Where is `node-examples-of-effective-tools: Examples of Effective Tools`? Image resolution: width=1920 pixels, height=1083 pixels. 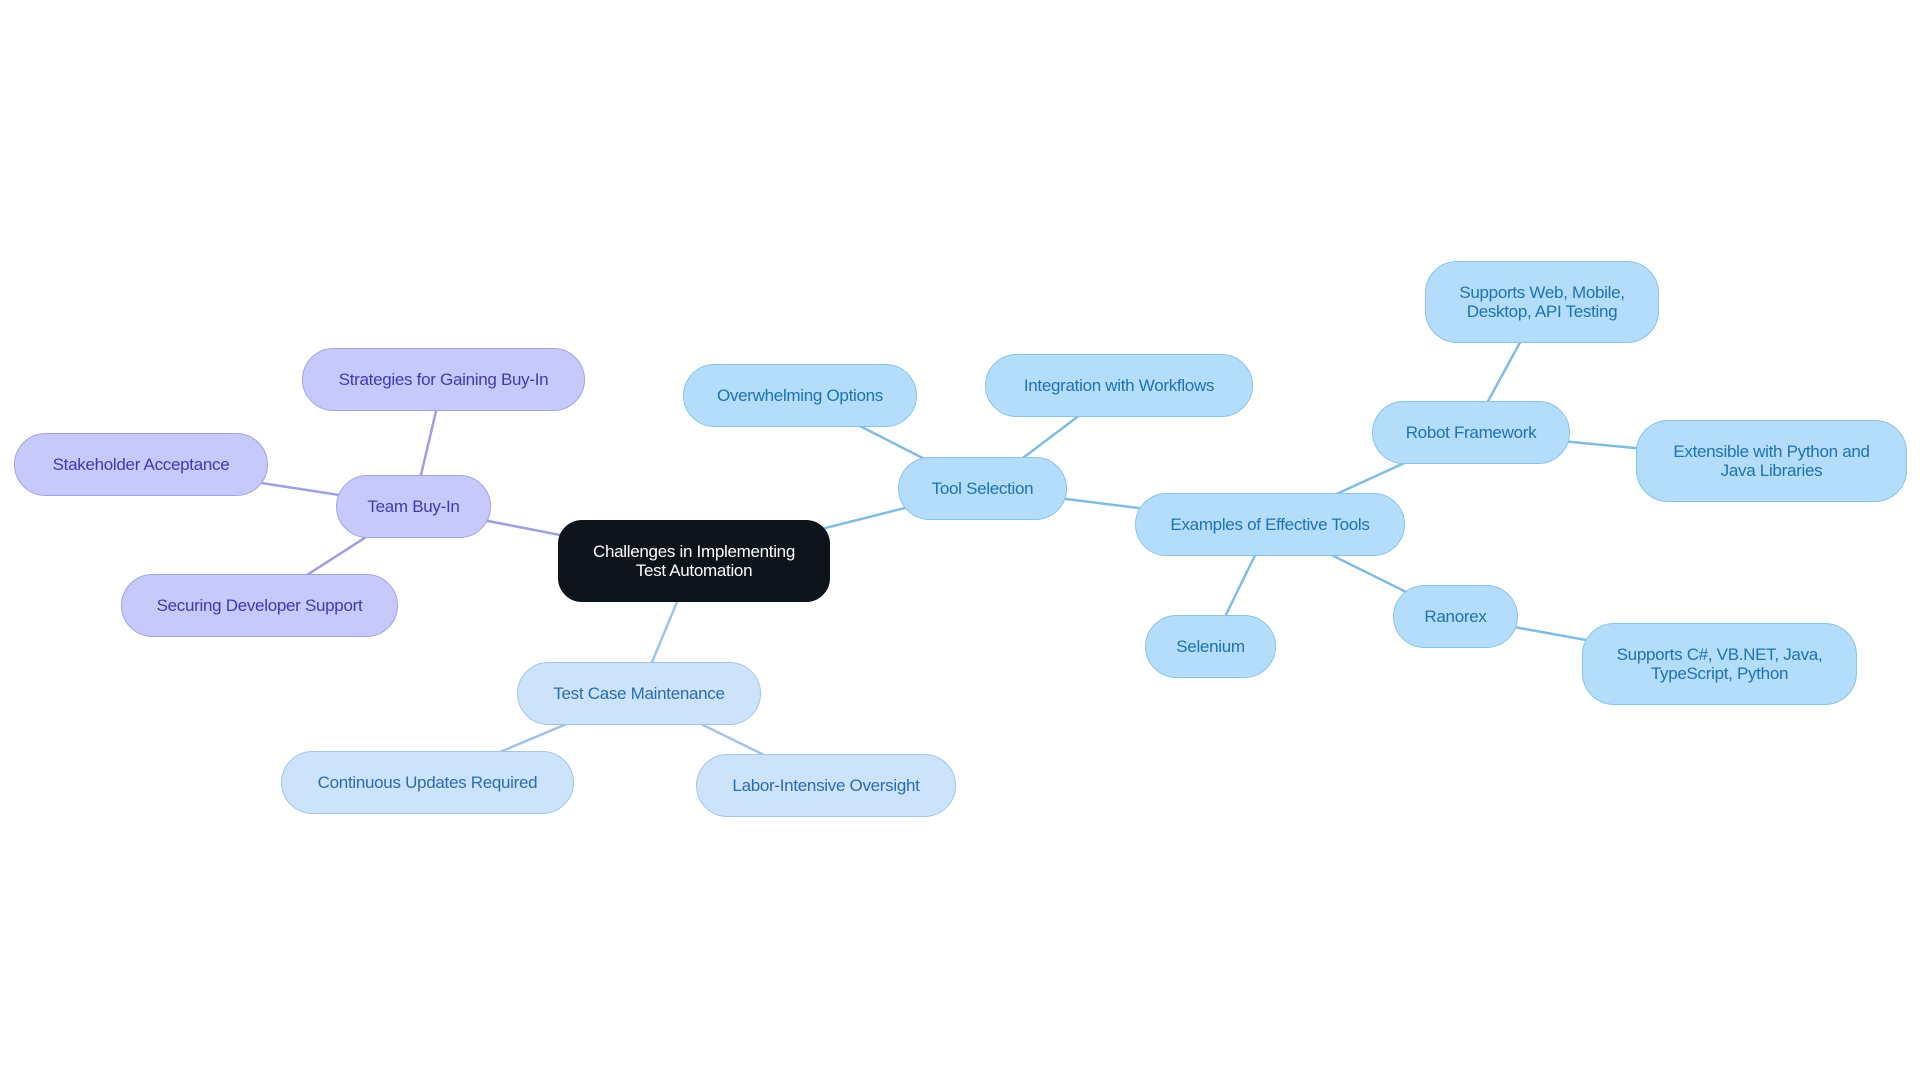
node-examples-of-effective-tools: Examples of Effective Tools is located at coordinates (1270, 524).